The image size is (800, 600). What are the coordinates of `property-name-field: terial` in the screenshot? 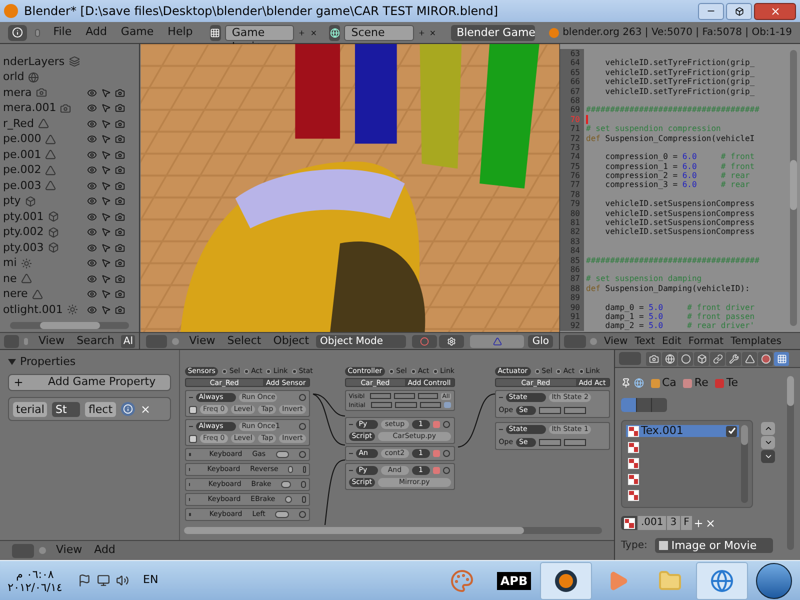 It's located at (30, 409).